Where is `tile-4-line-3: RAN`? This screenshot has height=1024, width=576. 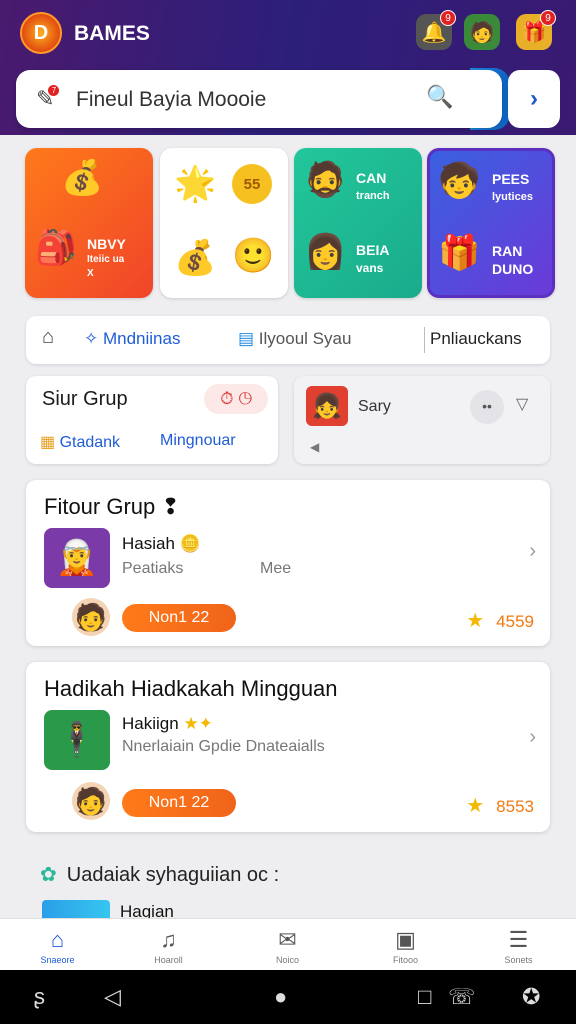
tile-4-line-3: RAN is located at coordinates (507, 251).